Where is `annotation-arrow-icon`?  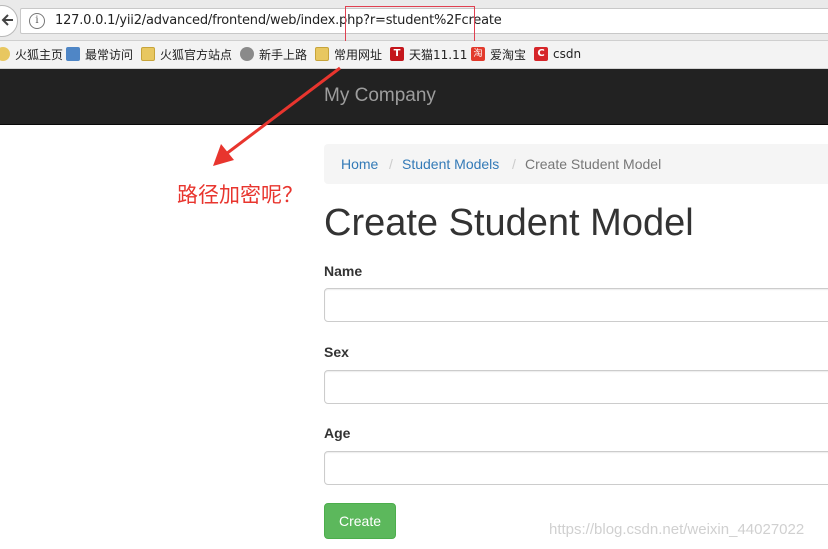 annotation-arrow-icon is located at coordinates (277, 116).